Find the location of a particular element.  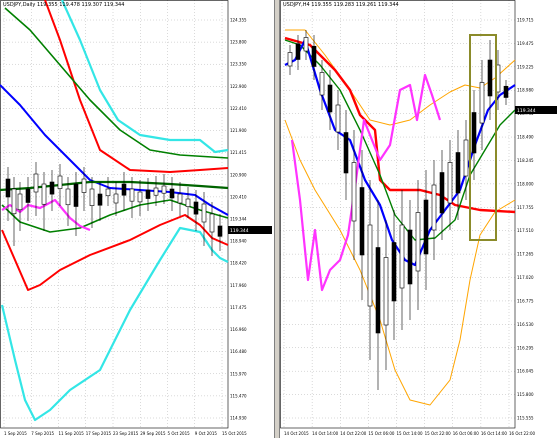

y-tick-label: 116.480 is located at coordinates (238, 351).